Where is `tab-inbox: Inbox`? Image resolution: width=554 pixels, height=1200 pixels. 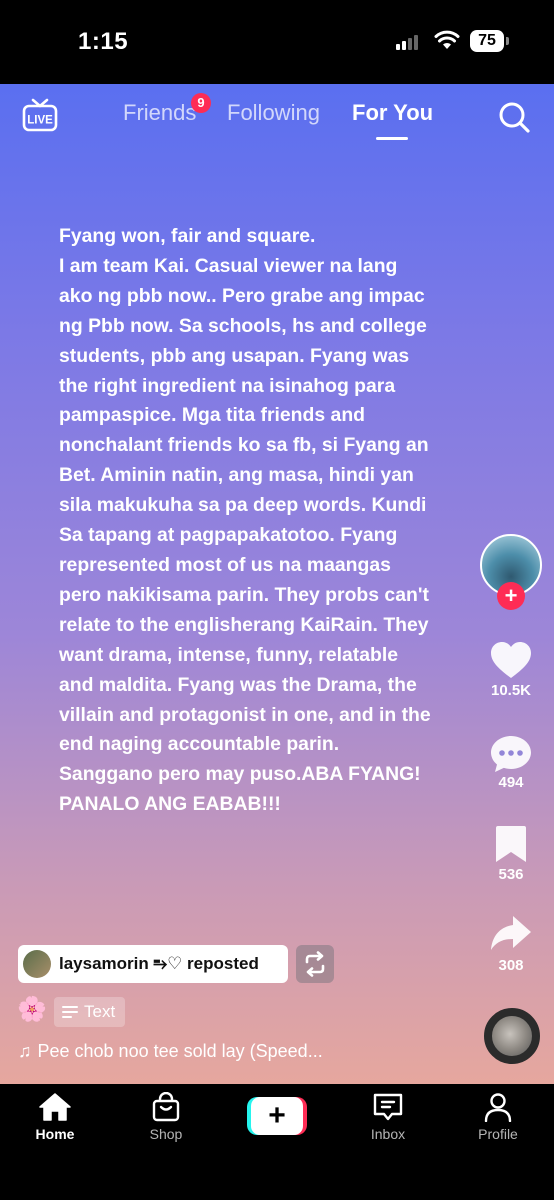 tab-inbox: Inbox is located at coordinates (388, 1117).